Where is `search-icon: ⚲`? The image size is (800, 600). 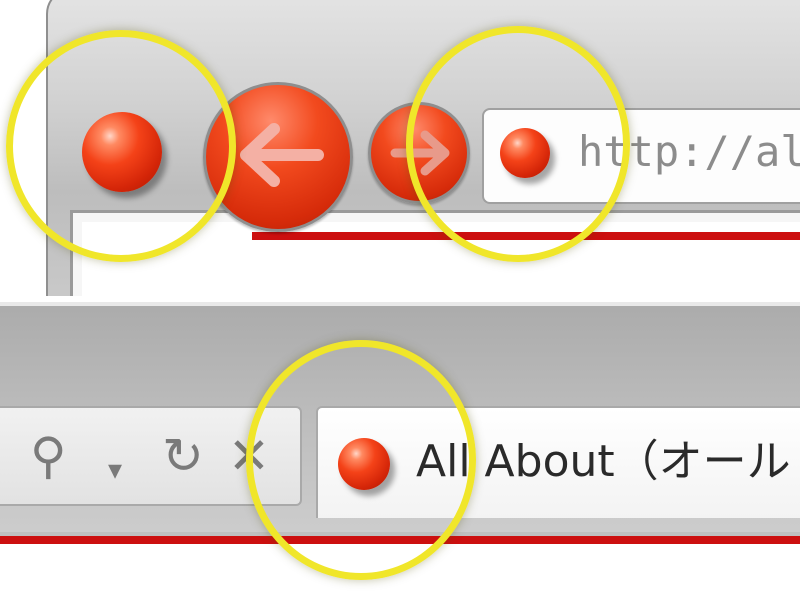
search-icon: ⚲ is located at coordinates (48, 456).